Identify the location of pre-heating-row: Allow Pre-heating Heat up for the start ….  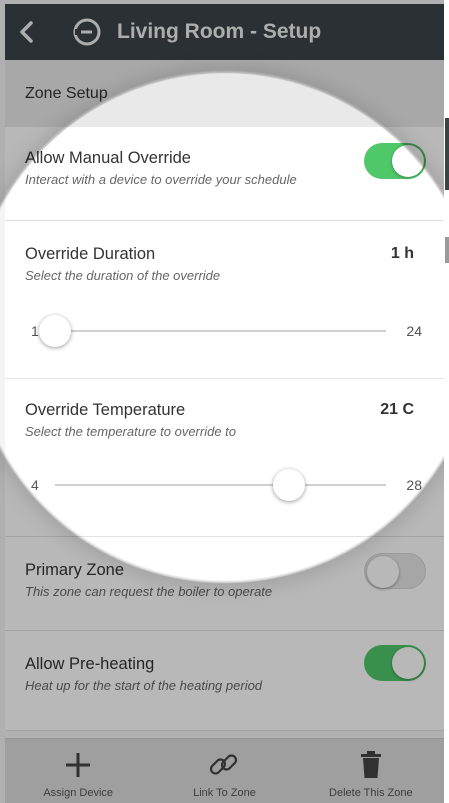
(224, 681).